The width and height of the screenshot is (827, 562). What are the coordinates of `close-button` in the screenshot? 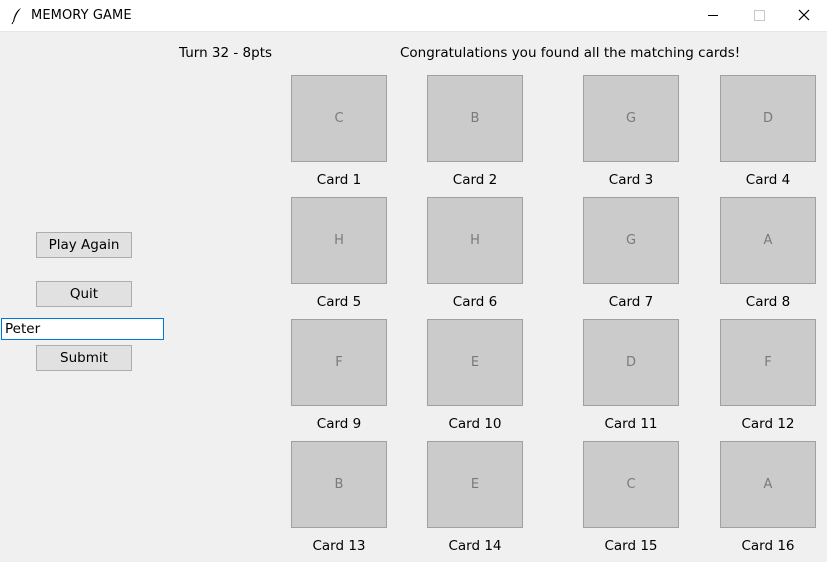 It's located at (804, 15).